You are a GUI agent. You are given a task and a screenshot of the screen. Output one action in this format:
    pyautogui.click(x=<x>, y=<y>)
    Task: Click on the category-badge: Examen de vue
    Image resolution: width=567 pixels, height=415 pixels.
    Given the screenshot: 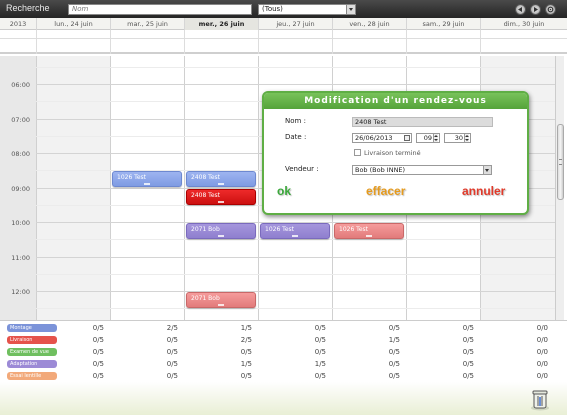 What is the action you would take?
    pyautogui.click(x=32, y=352)
    